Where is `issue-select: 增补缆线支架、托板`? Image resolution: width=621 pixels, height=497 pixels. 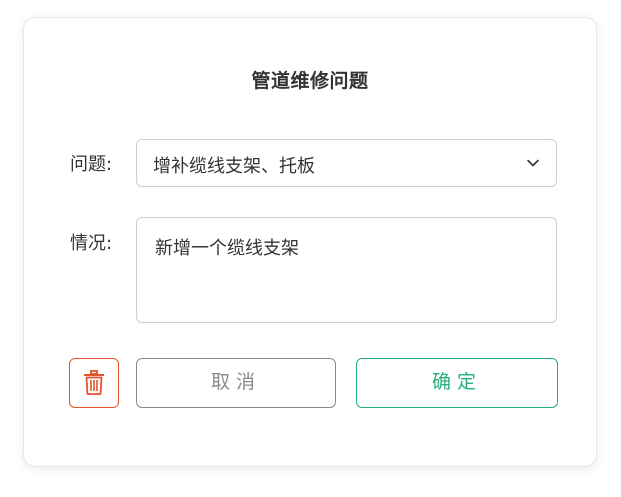
issue-select: 增补缆线支架、托板 is located at coordinates (346, 163).